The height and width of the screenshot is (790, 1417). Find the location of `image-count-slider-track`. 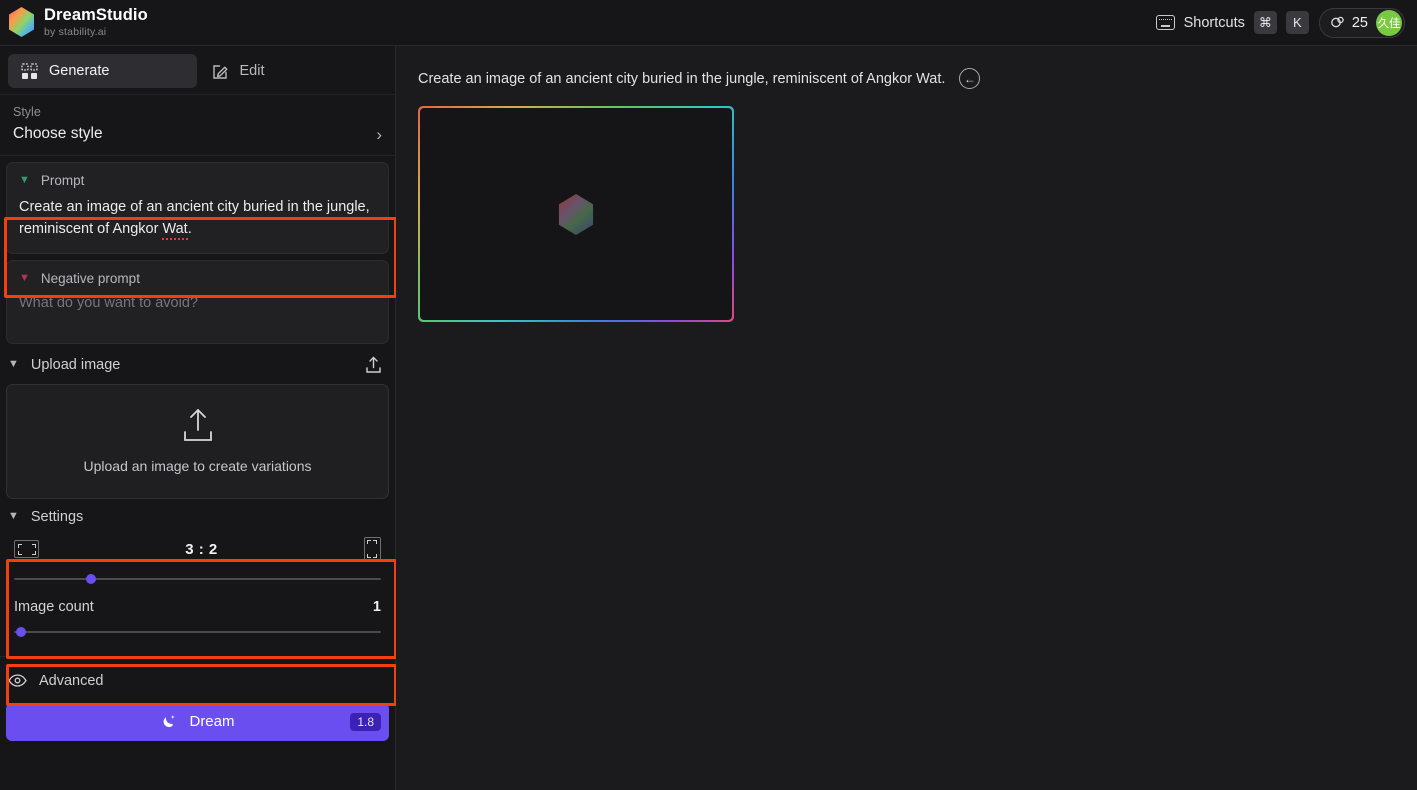

image-count-slider-track is located at coordinates (197, 631).